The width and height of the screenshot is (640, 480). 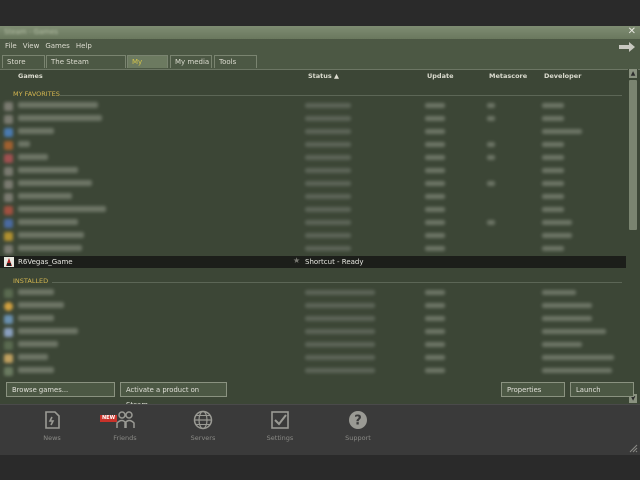 I want to click on tab-community: The Steam Community, so click(x=86, y=67).